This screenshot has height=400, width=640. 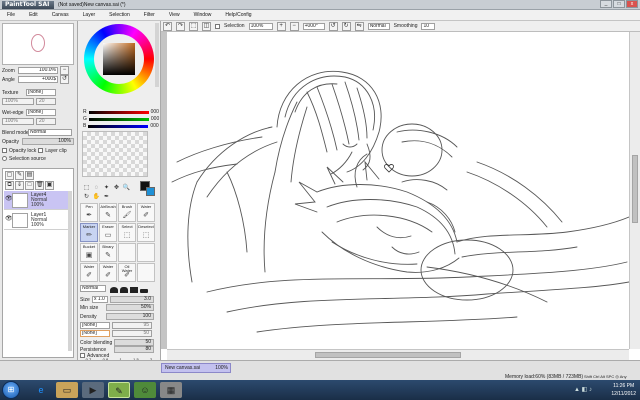 What do you see at coordinates (203, 15) in the screenshot?
I see `menu-window: Window` at bounding box center [203, 15].